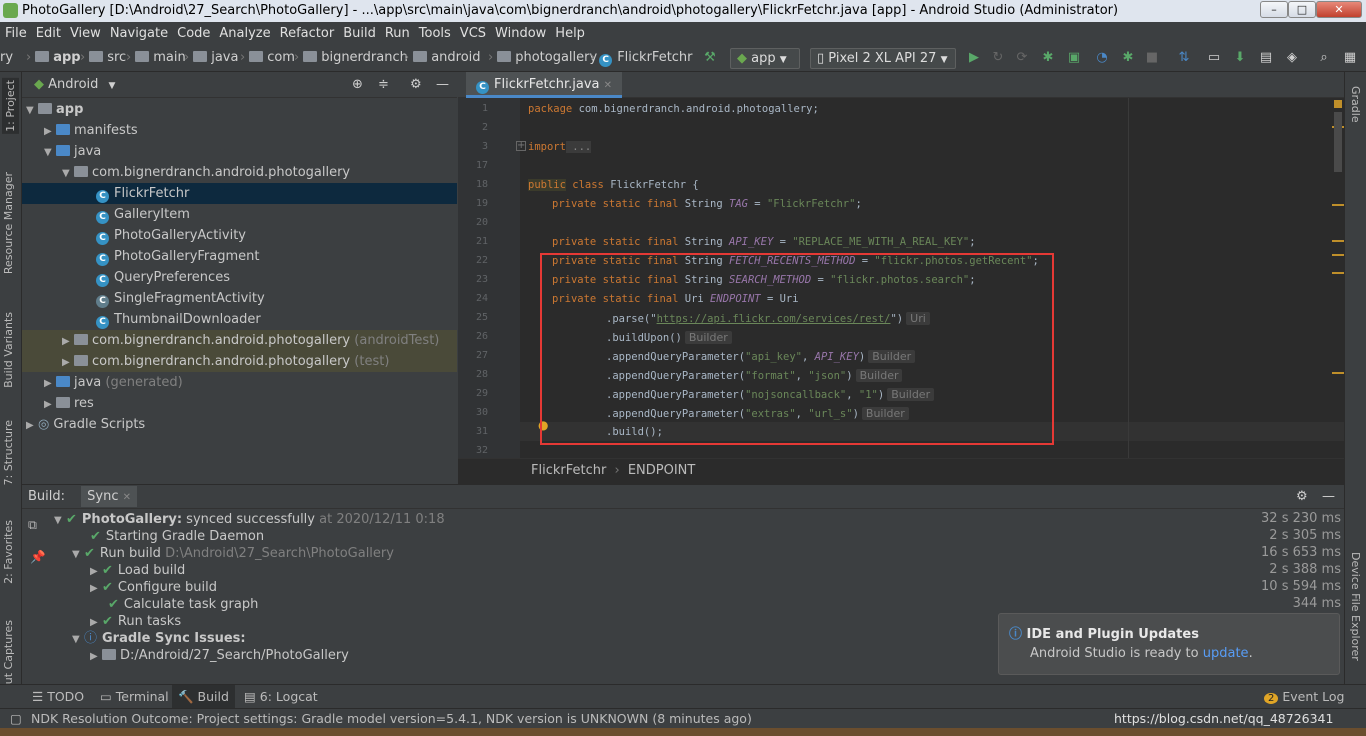 Image resolution: width=1366 pixels, height=736 pixels. I want to click on tree-item-photogalleryactivity: C PhotoGalleryActivity, so click(239, 235).